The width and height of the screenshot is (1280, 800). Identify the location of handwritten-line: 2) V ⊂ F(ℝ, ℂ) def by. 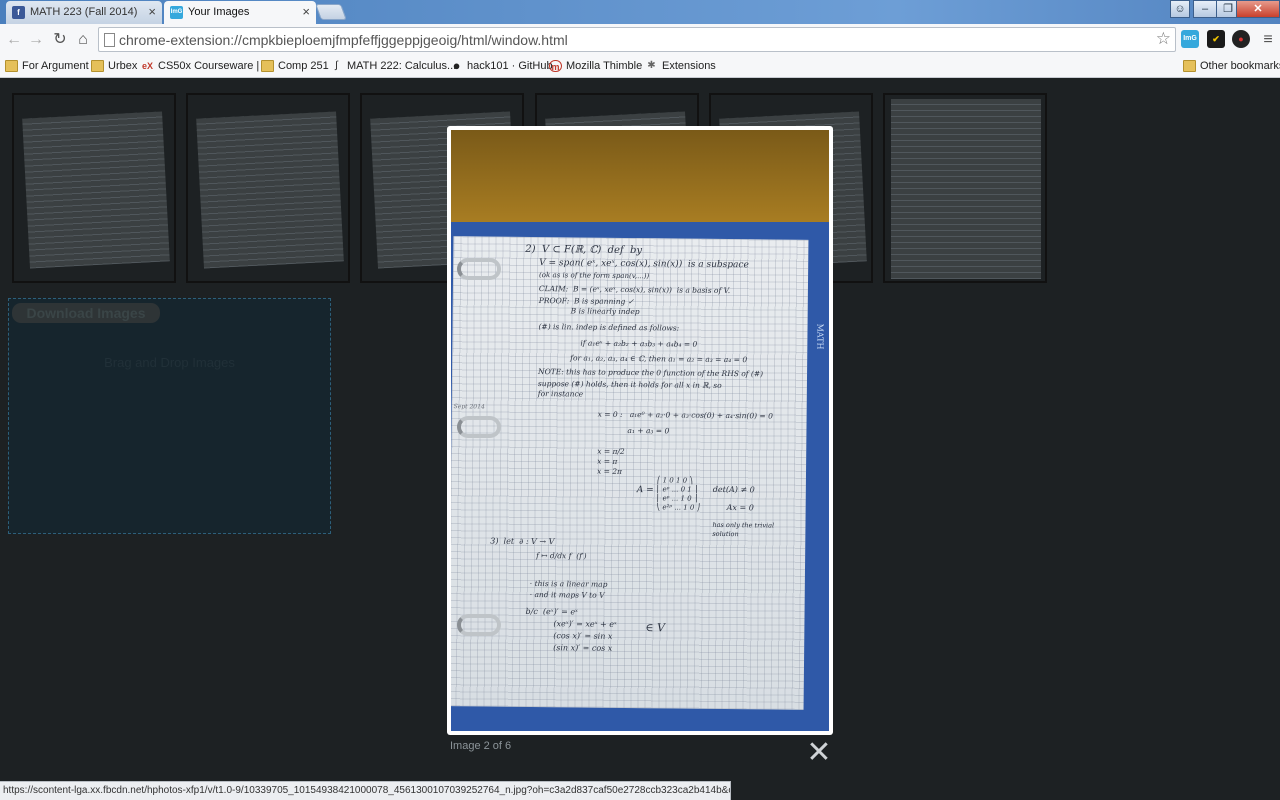
(584, 250).